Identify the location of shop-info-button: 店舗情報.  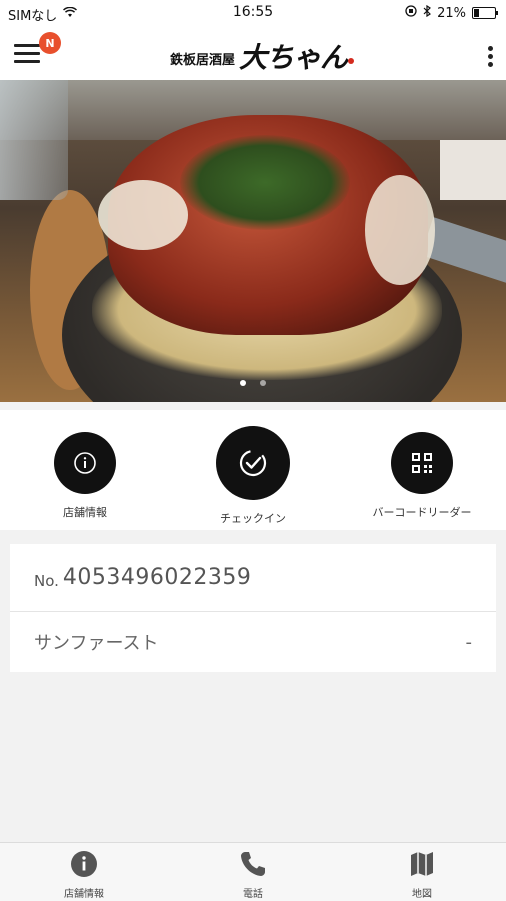
(85, 476).